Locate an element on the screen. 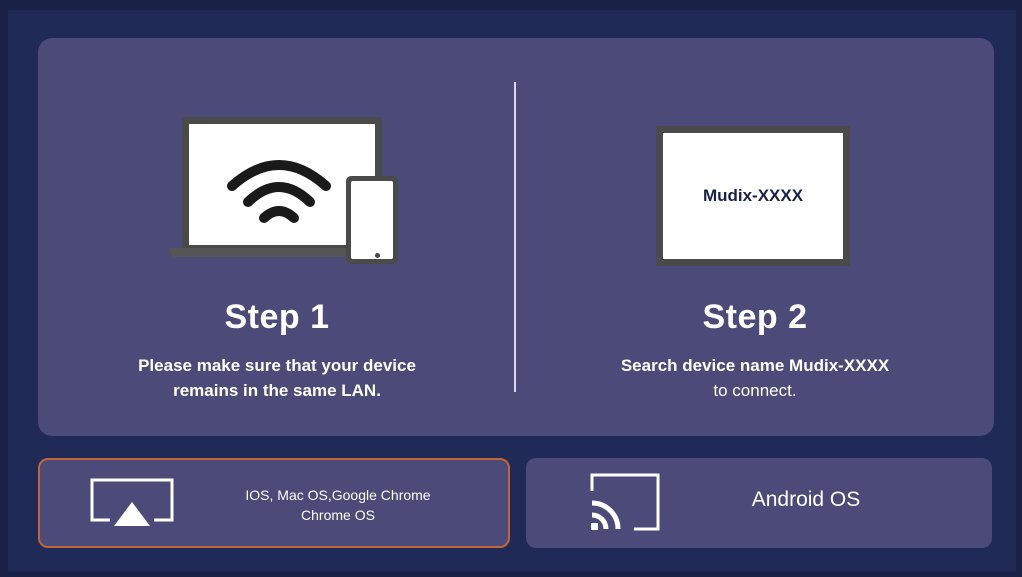 The width and height of the screenshot is (1022, 577). airplay-option-button: IOS, Mac OS,Google Chrome Chrome OS is located at coordinates (274, 503).